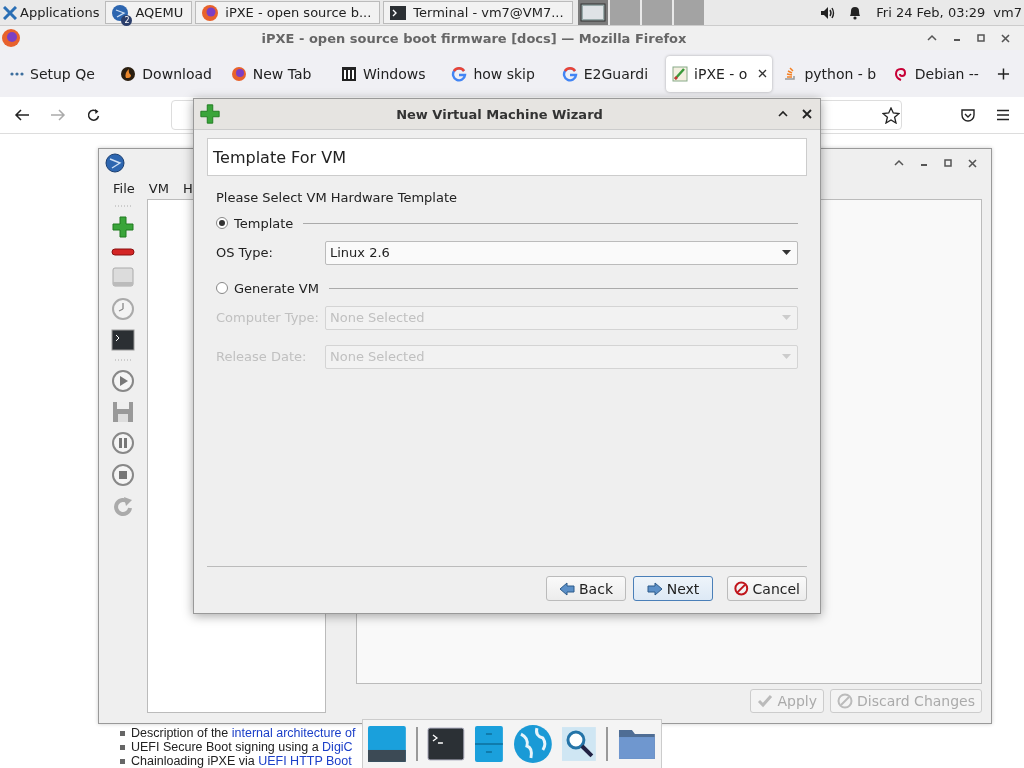 This screenshot has height=768, width=1024. Describe the element at coordinates (609, 73) in the screenshot. I see `browser-tab: E2Guardi` at that location.